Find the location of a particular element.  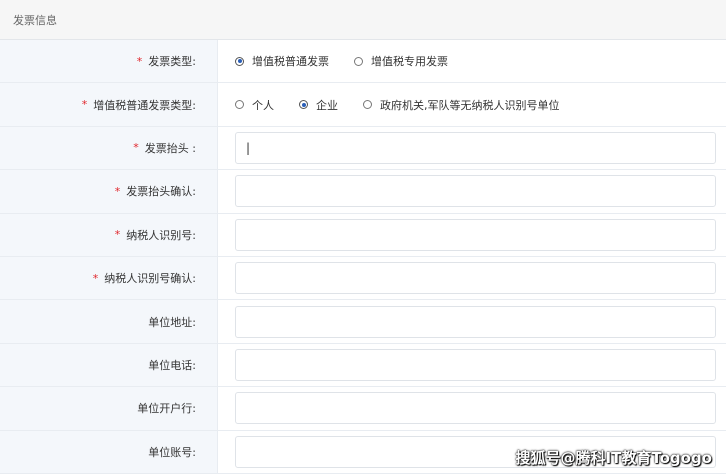

radio-enterprise: 企业 is located at coordinates (318, 105).